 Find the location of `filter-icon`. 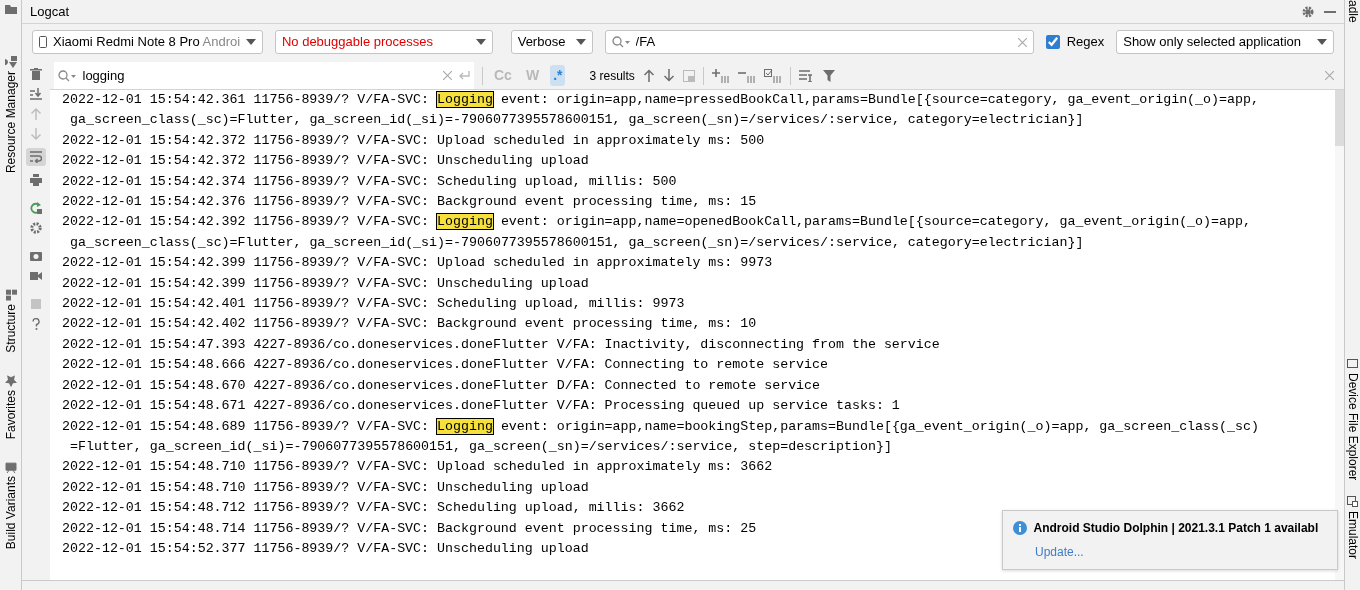

filter-icon is located at coordinates (828, 75).